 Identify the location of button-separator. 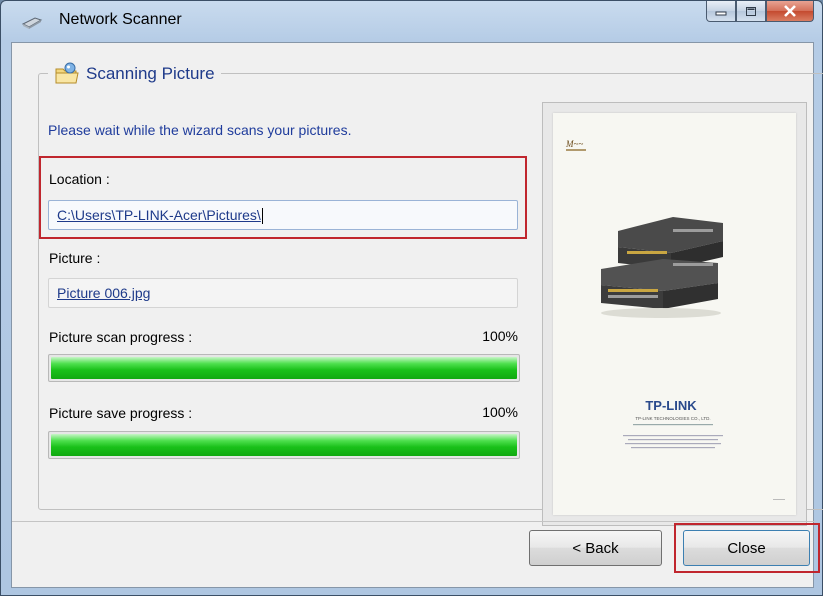
(413, 521).